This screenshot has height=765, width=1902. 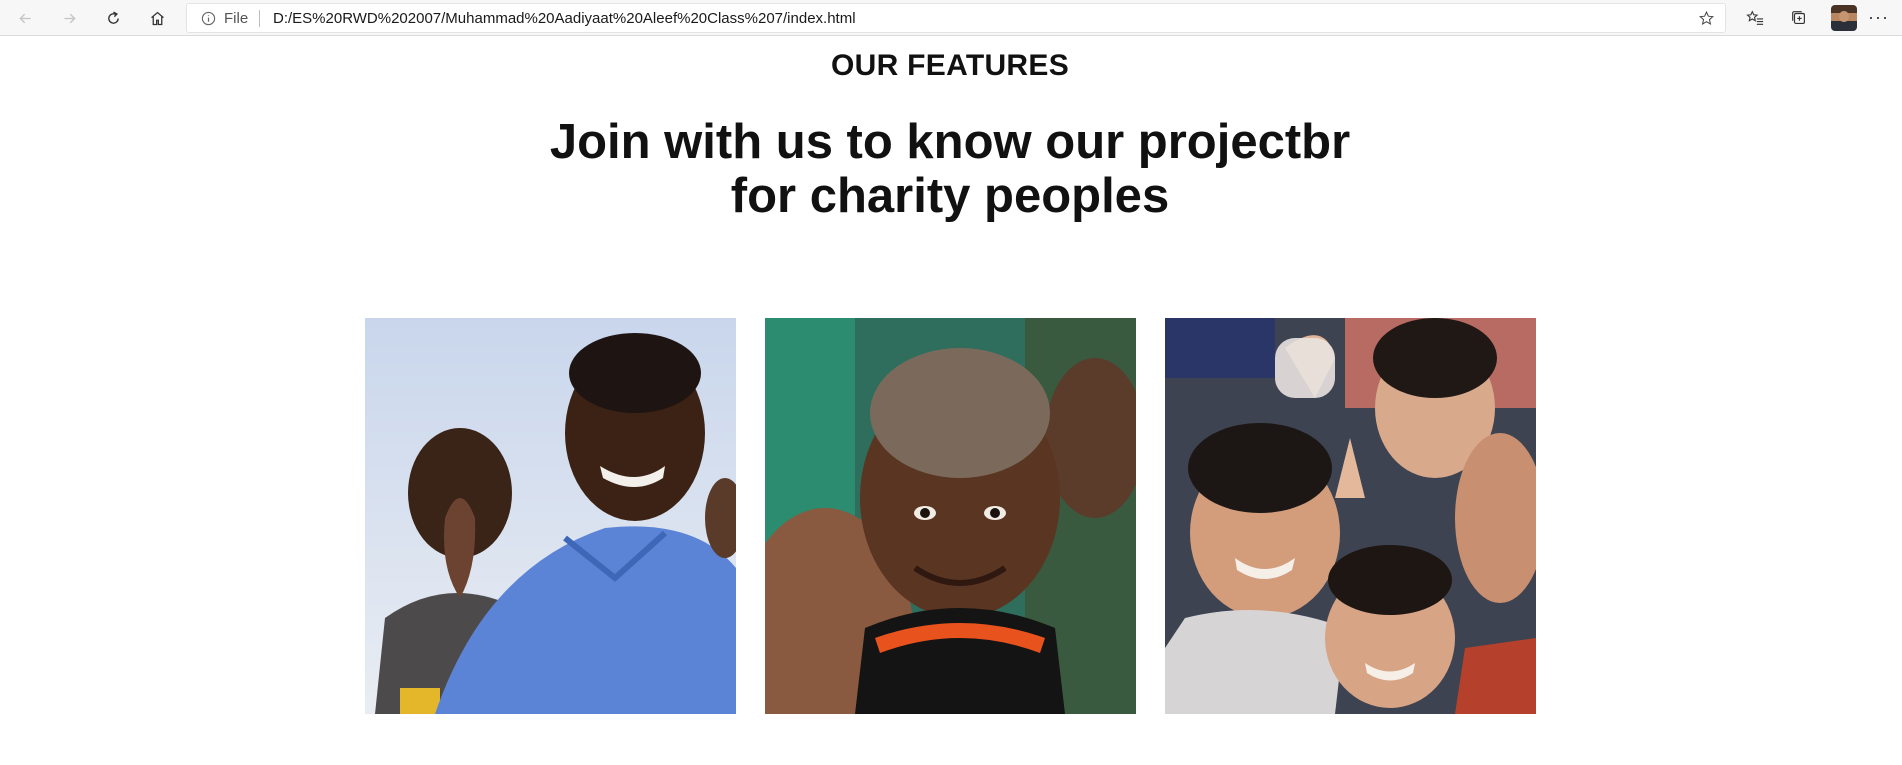 I want to click on favorites-button, so click(x=1755, y=18).